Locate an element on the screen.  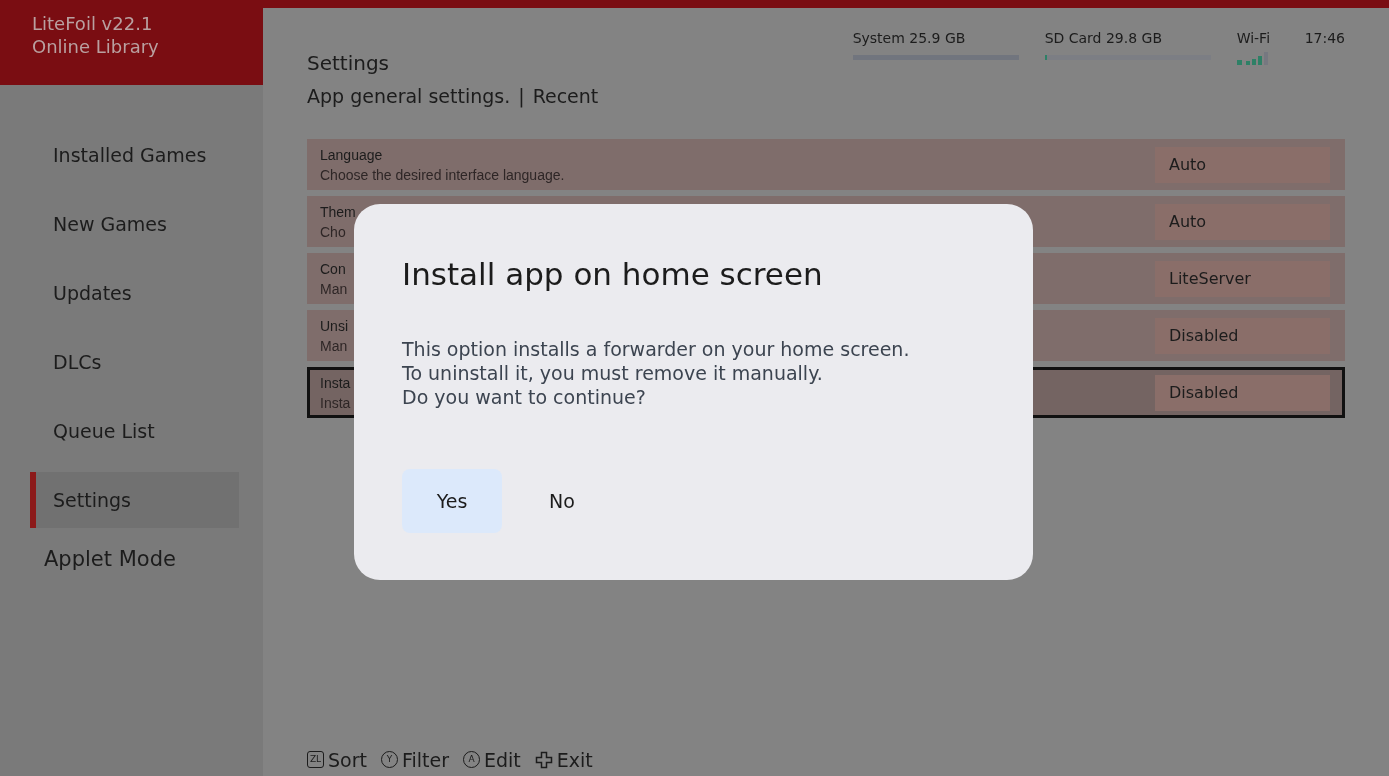
hint-label: Edit is located at coordinates (502, 760).